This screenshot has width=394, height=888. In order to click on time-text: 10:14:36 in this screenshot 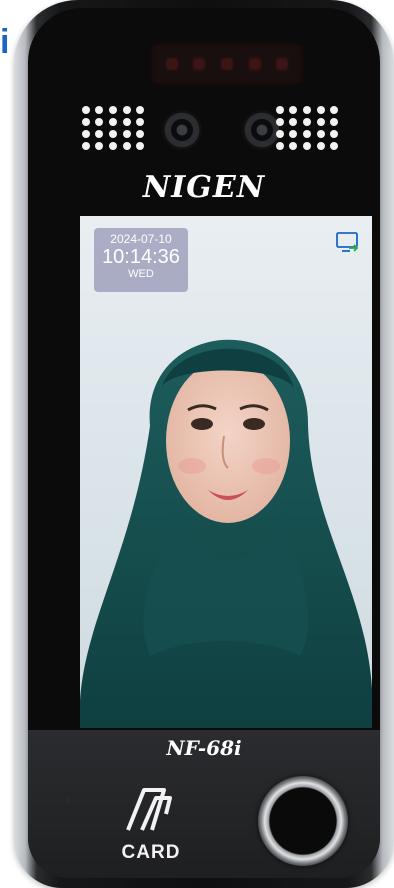, I will do `click(141, 257)`.